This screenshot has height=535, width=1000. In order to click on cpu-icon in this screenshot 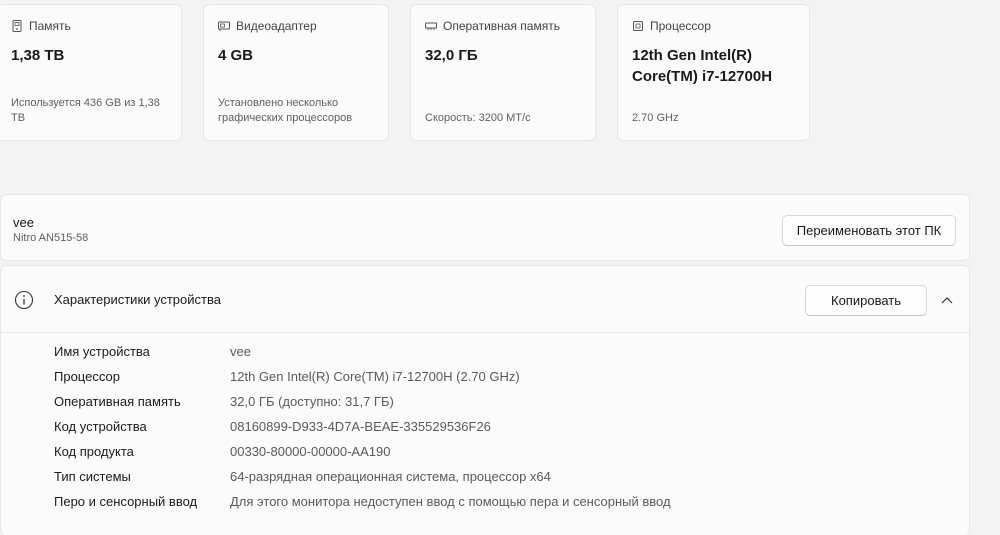, I will do `click(638, 26)`.